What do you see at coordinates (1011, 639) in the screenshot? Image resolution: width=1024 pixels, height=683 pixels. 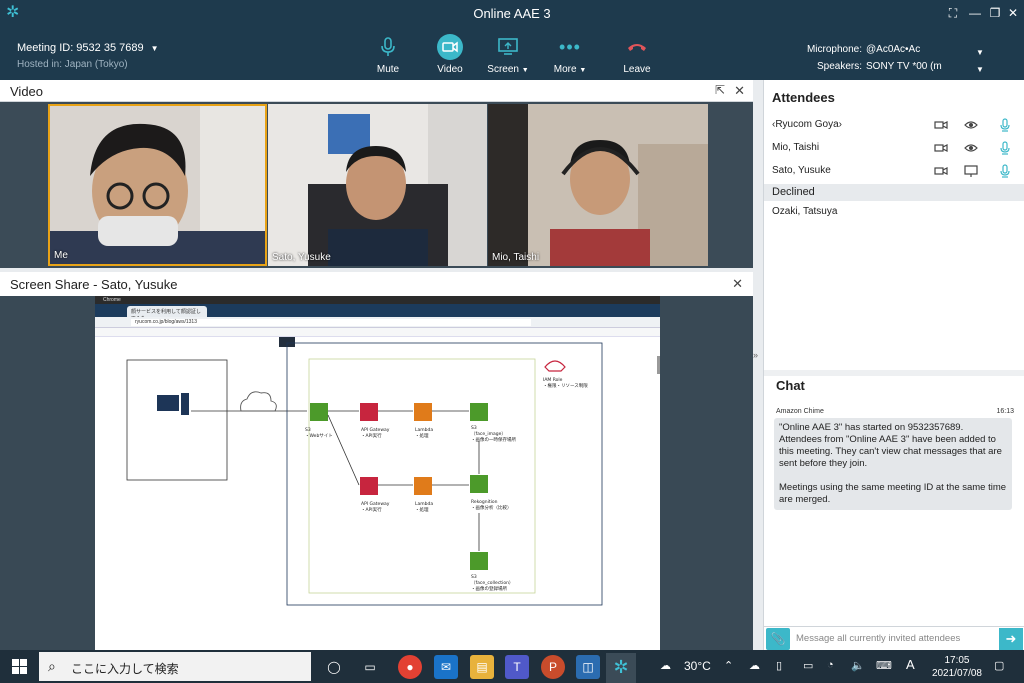 I see `send-arrow-icon: ➜` at bounding box center [1011, 639].